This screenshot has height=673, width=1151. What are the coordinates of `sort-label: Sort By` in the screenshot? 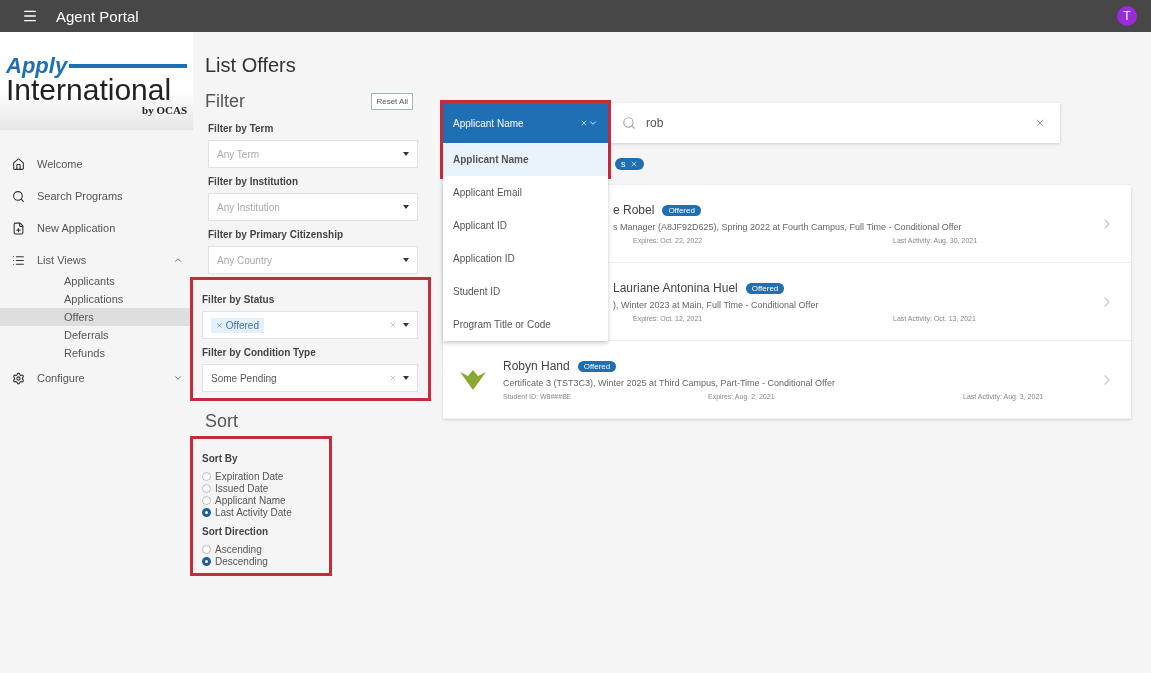 It's located at (220, 458).